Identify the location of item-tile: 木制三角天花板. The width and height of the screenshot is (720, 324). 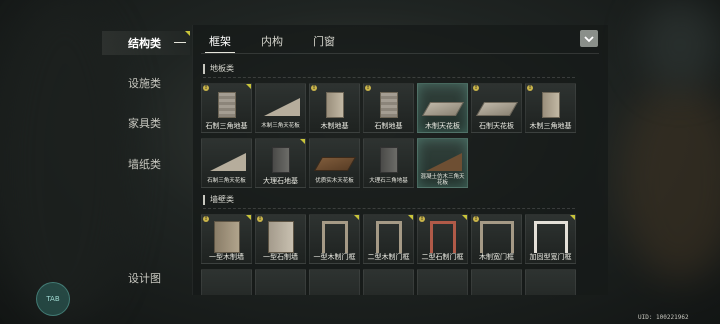
(280, 108).